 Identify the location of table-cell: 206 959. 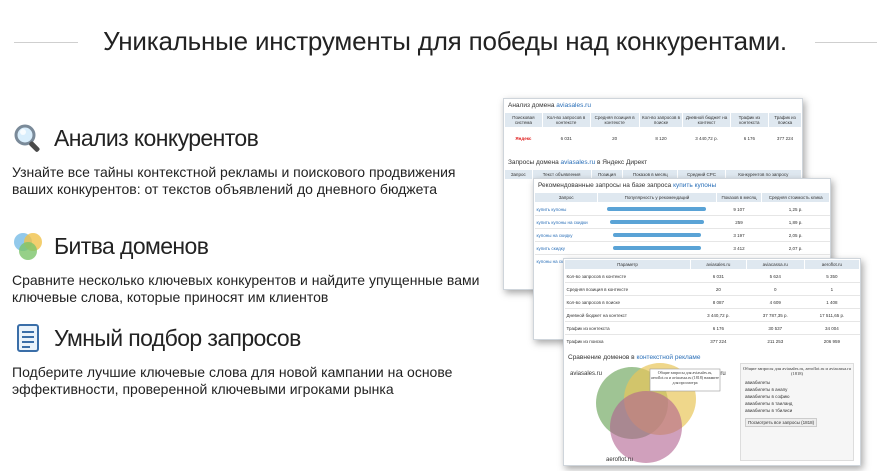
(832, 340).